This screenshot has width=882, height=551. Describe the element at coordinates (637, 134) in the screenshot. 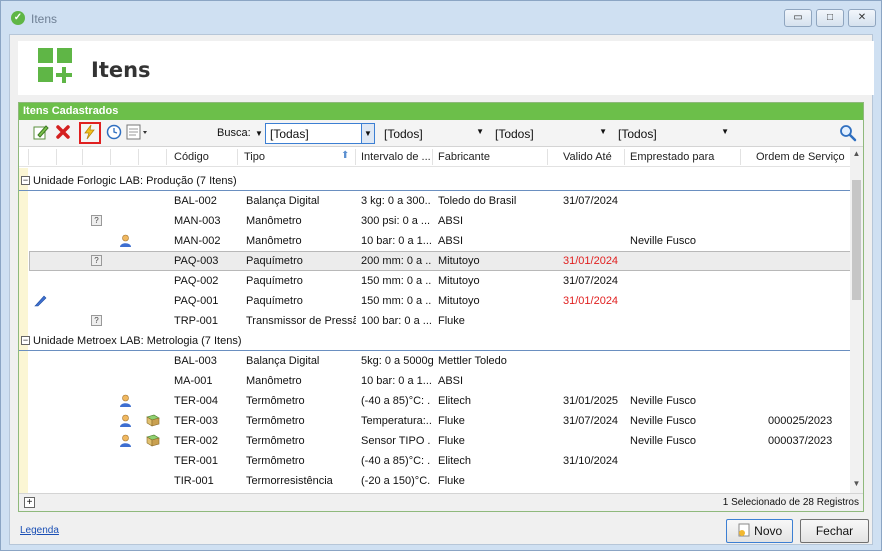

I see `status-filter-value: [Todos]` at that location.